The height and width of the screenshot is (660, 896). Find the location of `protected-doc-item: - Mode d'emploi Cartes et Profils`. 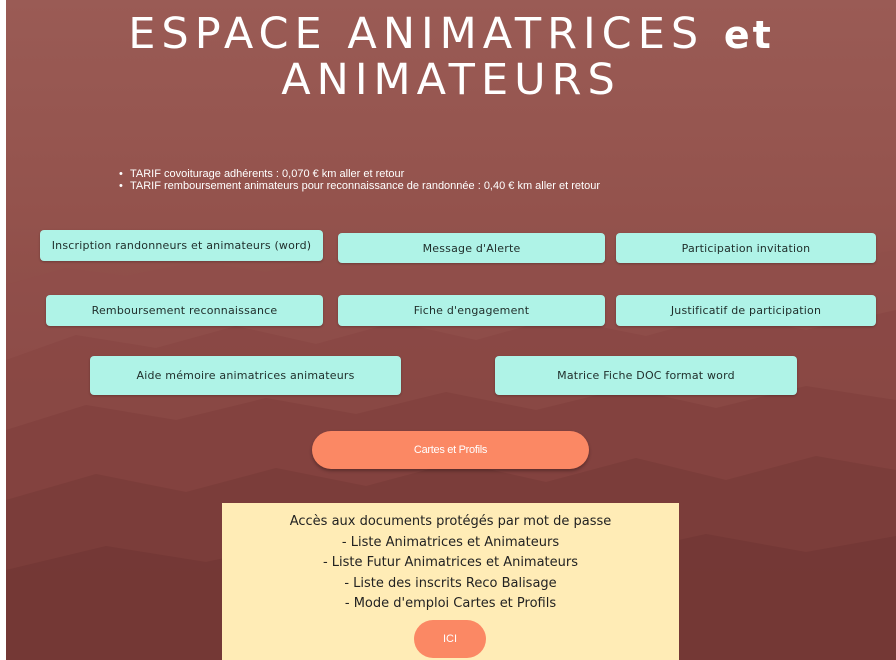

protected-doc-item: - Mode d'emploi Cartes et Profils is located at coordinates (450, 603).